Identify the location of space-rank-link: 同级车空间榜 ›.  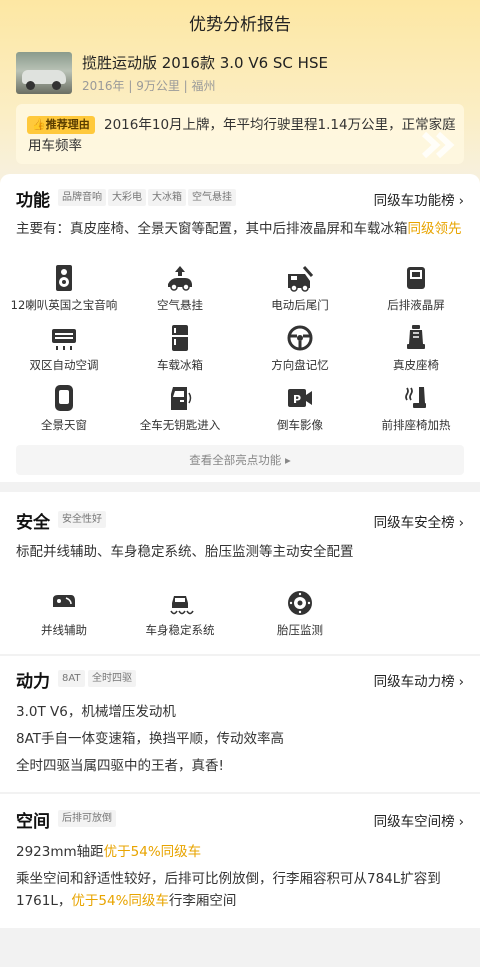
(419, 820).